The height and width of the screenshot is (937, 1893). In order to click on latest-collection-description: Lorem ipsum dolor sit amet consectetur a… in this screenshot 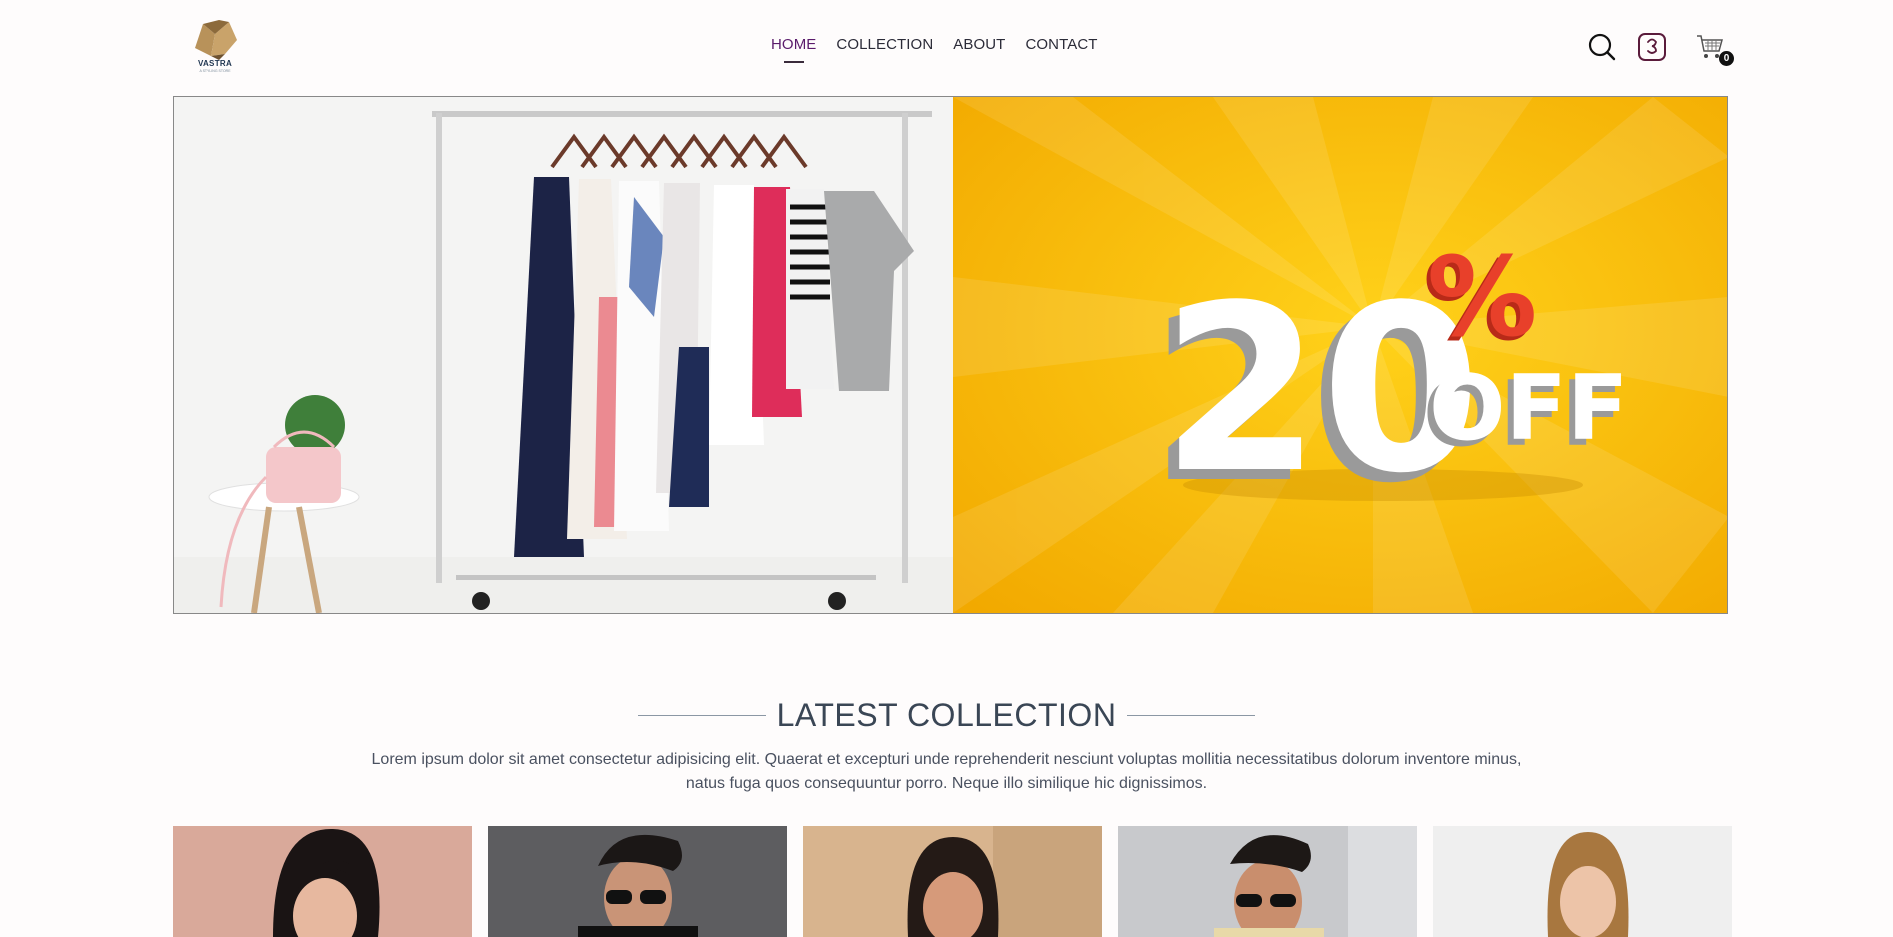, I will do `click(946, 771)`.